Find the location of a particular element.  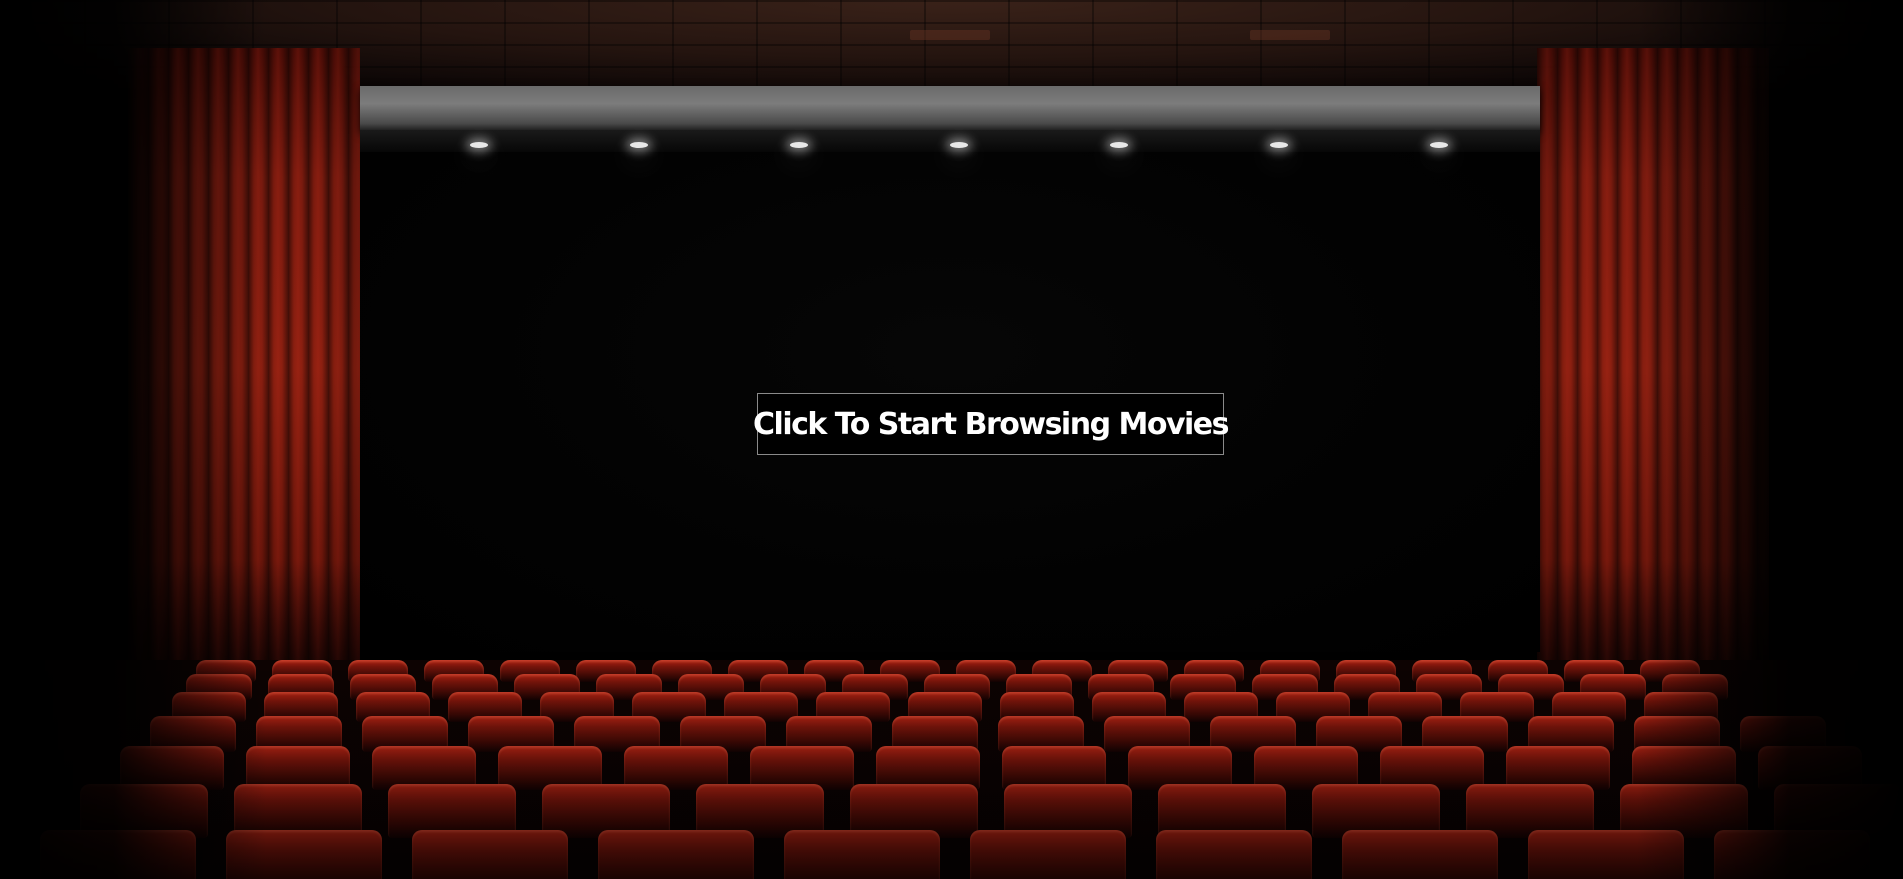

start-browsing-button: Click To Start Browsing Movies is located at coordinates (991, 424).